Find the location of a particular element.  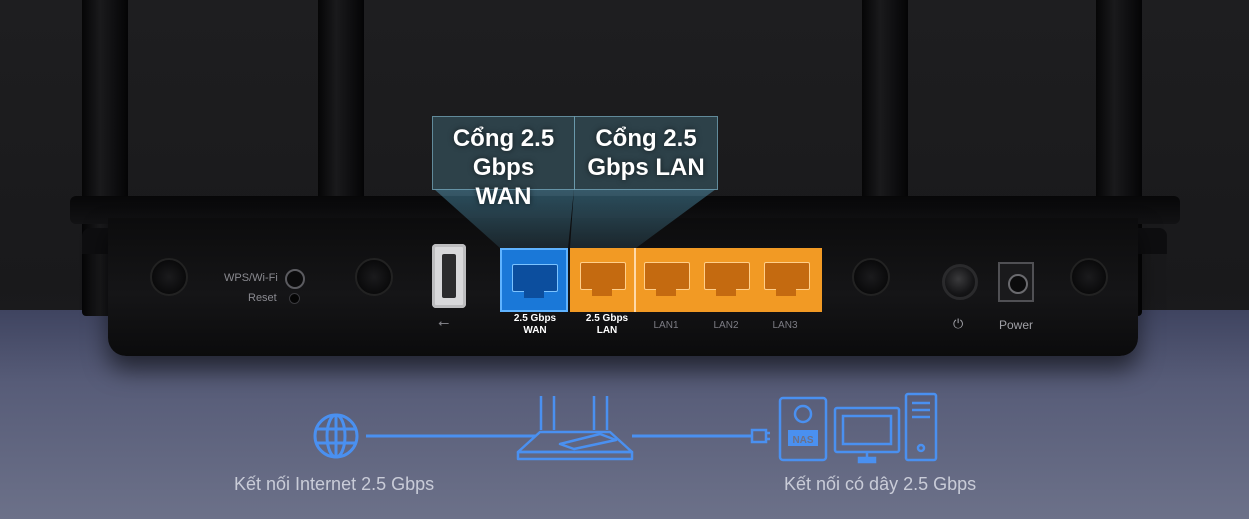

pc-tower-icon is located at coordinates (921, 427).